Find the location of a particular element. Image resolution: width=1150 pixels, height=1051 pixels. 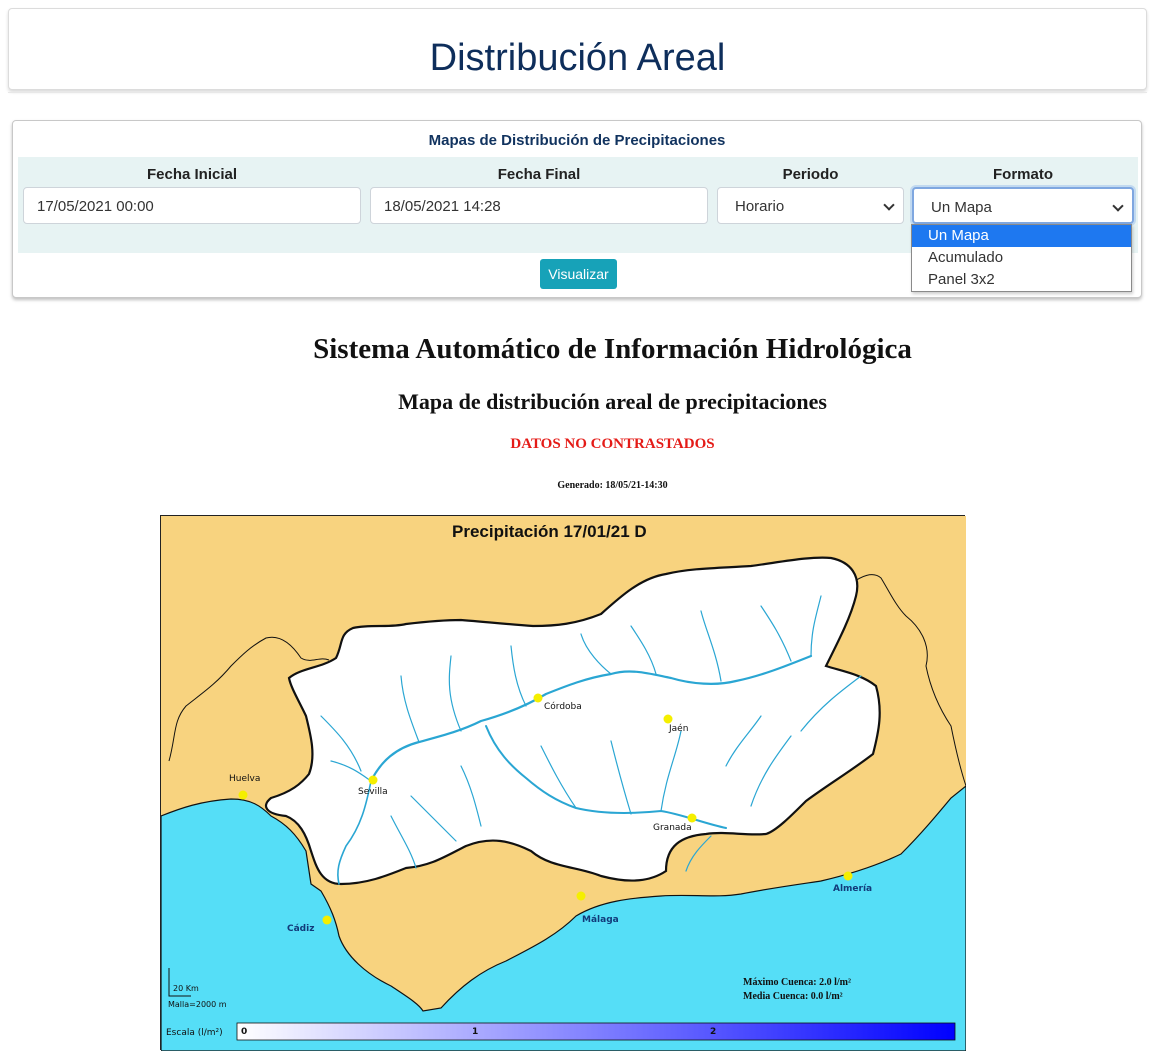

city-marker-cadiz is located at coordinates (327, 920).